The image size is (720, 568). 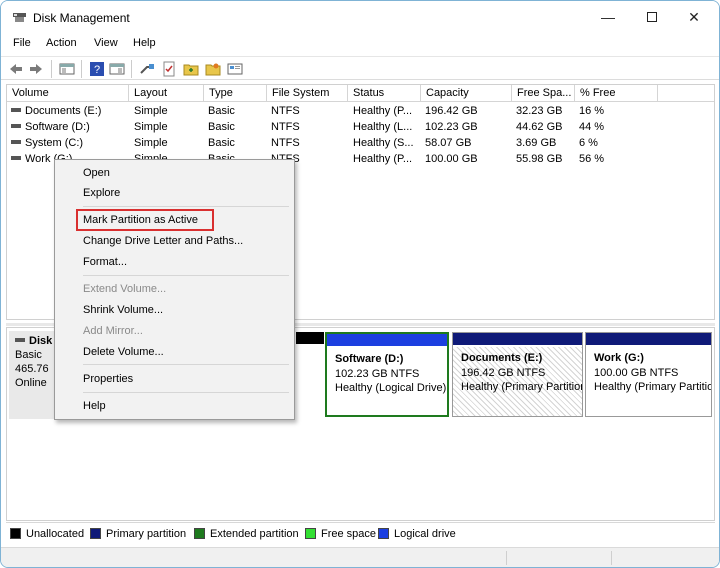 I want to click on disk-info-panel: Disk Basic 465.76 Online, so click(x=34, y=375).